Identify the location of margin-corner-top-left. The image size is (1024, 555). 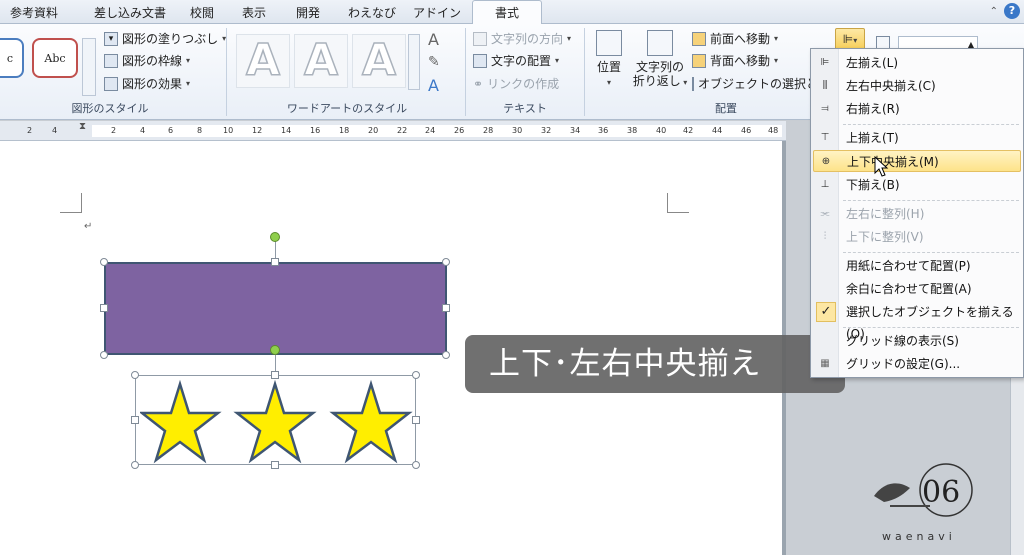
(71, 203).